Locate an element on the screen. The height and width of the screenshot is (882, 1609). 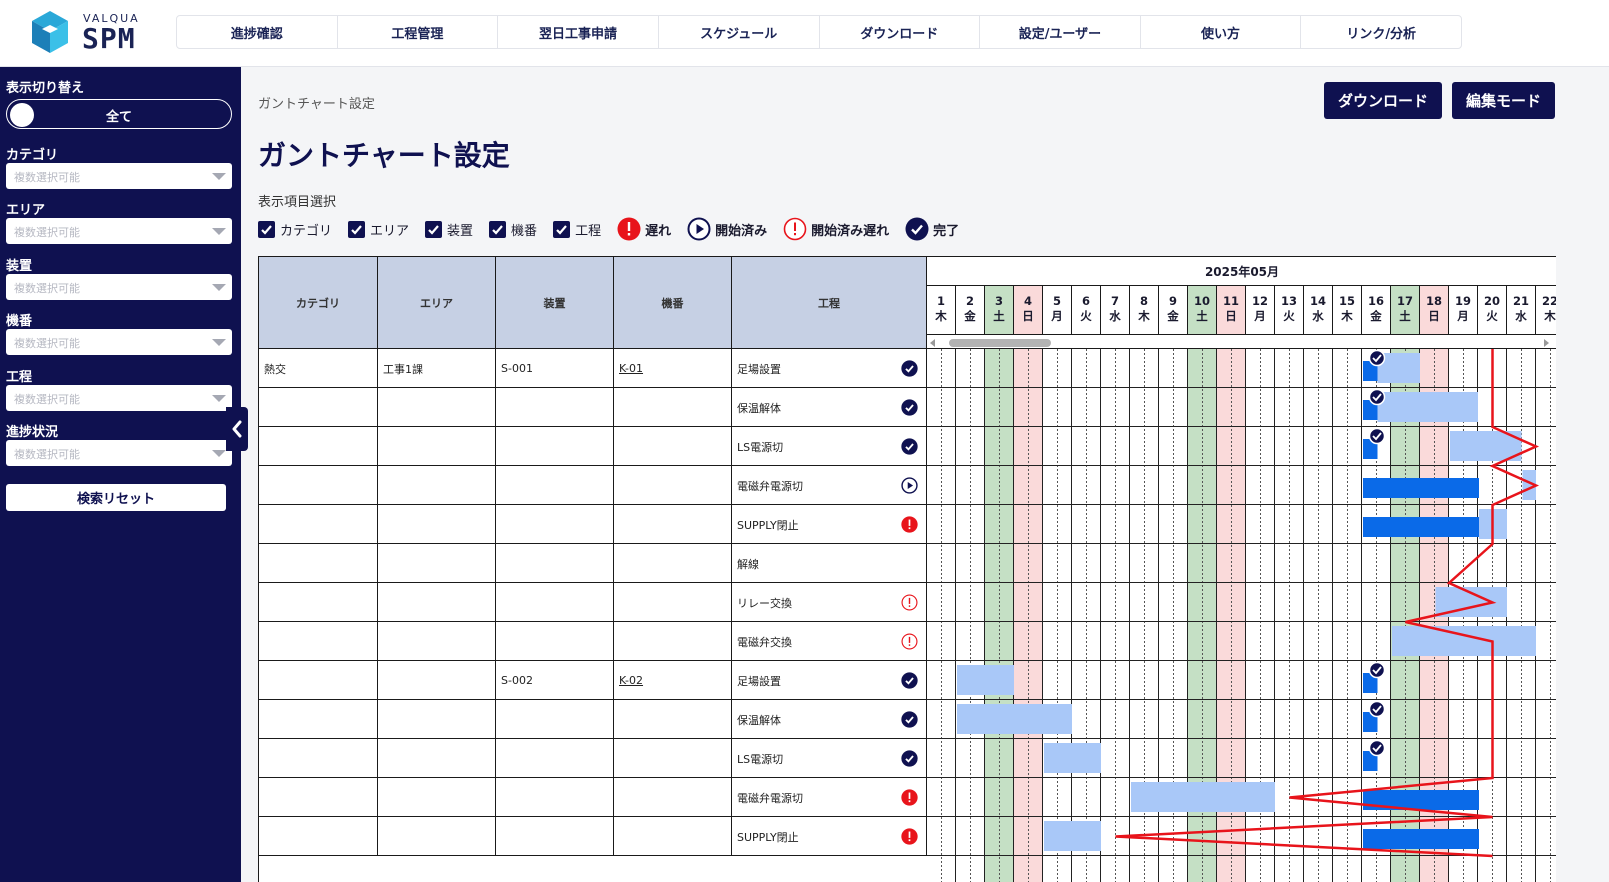
nav-schedule: スケジュール is located at coordinates (739, 32).